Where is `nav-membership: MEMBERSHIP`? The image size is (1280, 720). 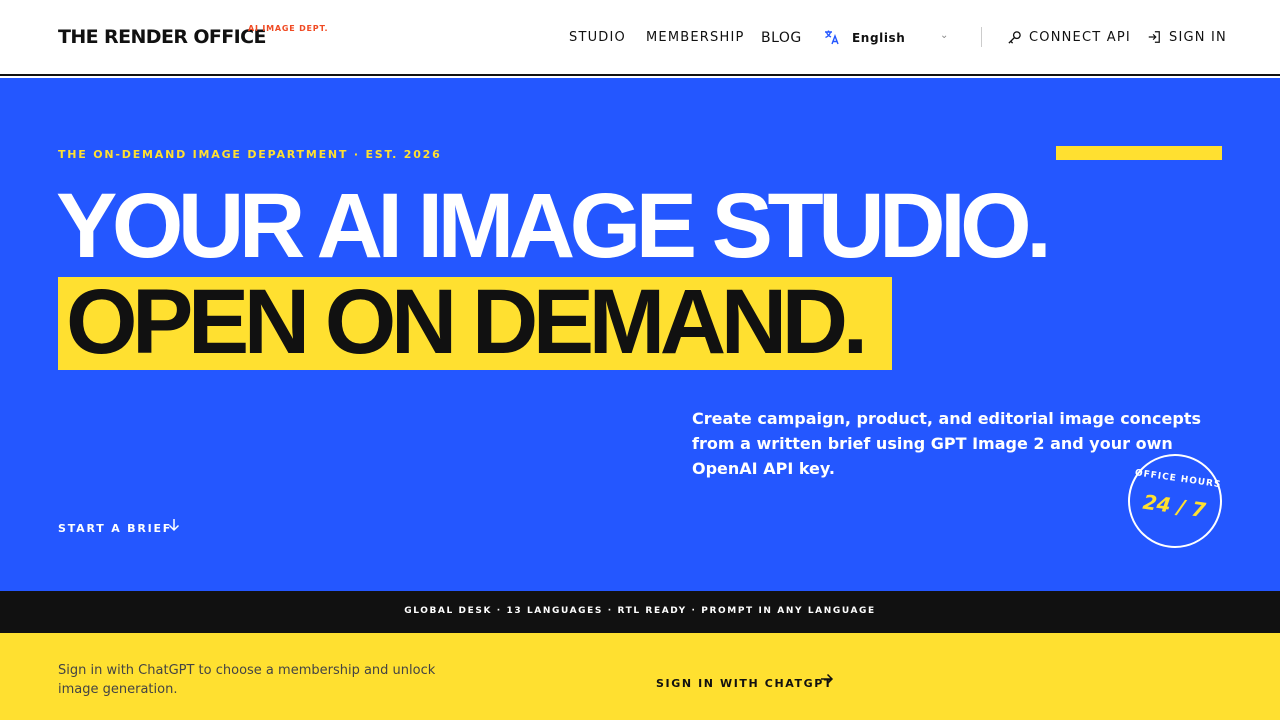 nav-membership: MEMBERSHIP is located at coordinates (695, 37).